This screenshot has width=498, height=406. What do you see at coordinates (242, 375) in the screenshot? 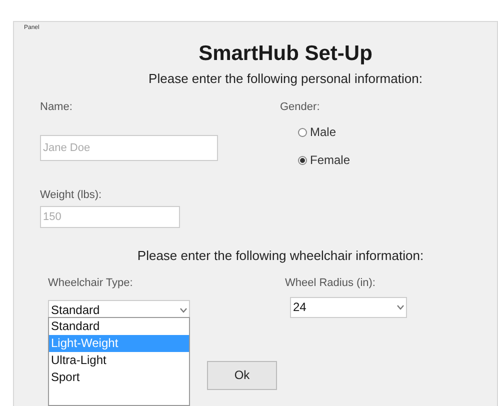
I see `ok-button: Ok` at bounding box center [242, 375].